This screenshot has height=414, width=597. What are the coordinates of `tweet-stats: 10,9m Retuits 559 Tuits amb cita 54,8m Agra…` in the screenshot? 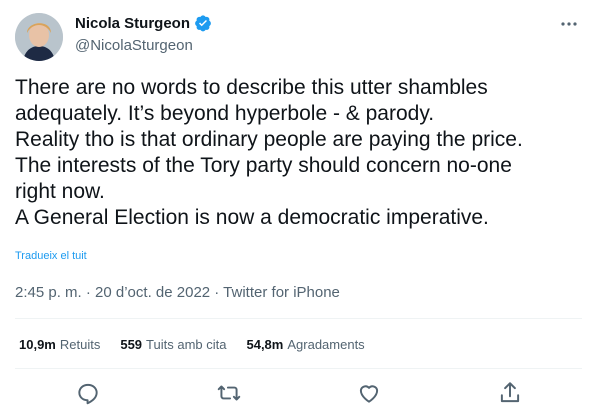 It's located at (202, 344).